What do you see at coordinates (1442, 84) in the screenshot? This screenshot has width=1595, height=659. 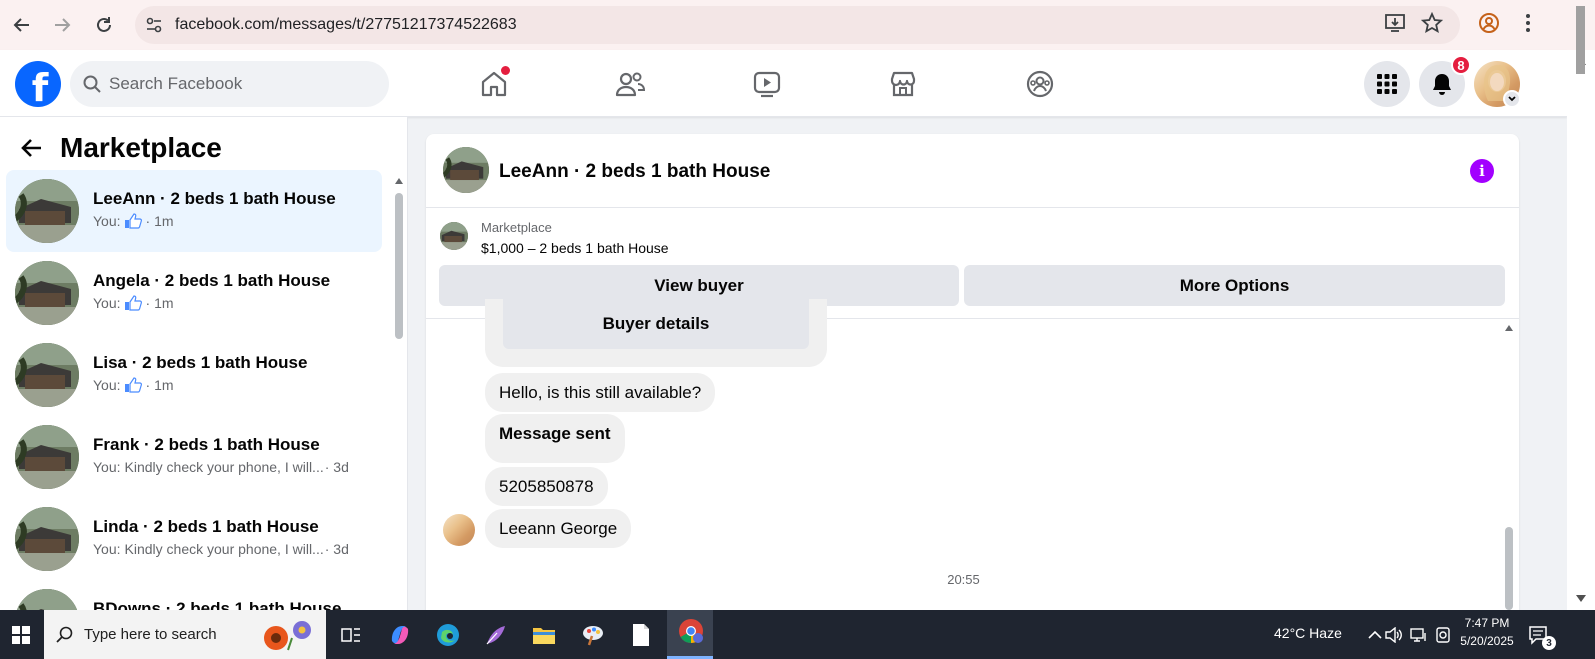 I see `bell-icon` at bounding box center [1442, 84].